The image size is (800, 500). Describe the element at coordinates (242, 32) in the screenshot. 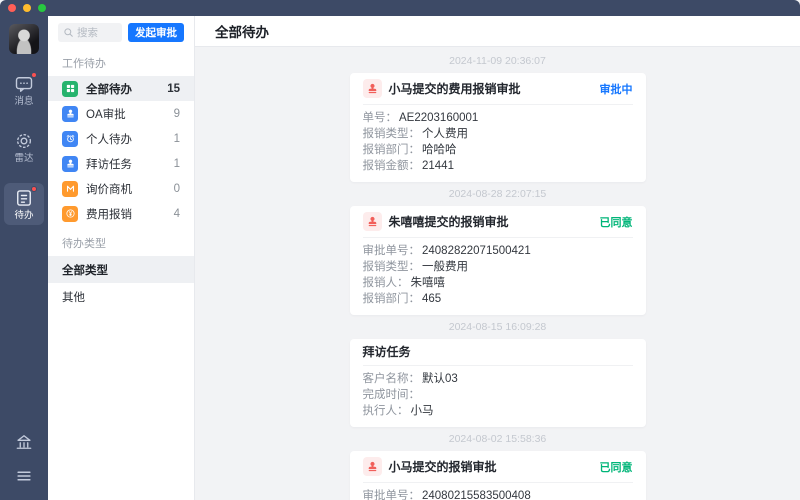

I see `page-title: 全部待办` at that location.